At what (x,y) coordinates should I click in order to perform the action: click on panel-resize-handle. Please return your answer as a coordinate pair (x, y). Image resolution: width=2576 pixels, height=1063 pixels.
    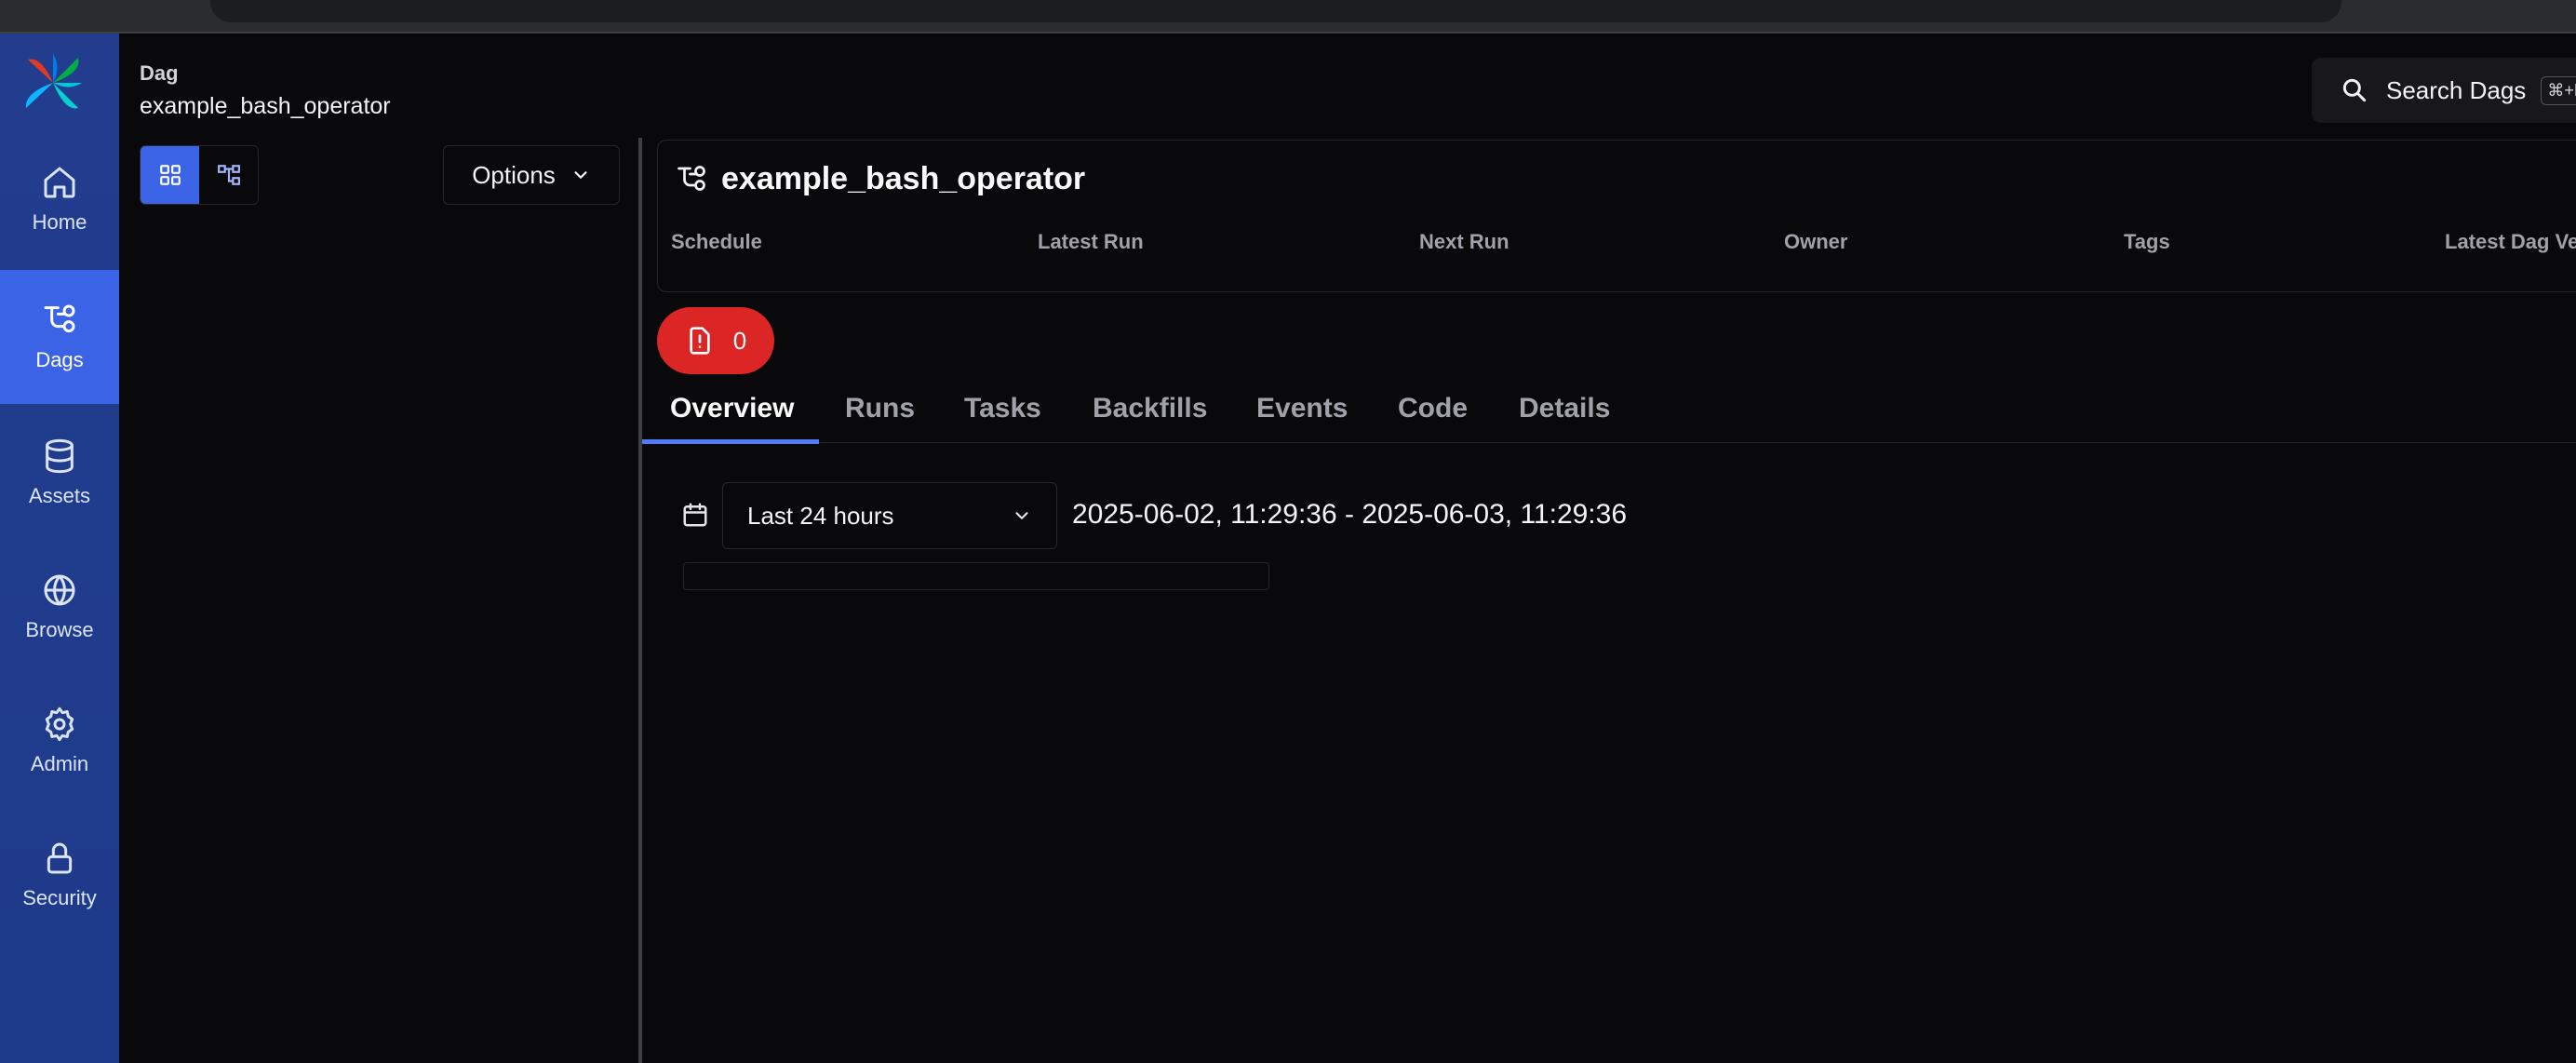
    Looking at the image, I should click on (640, 600).